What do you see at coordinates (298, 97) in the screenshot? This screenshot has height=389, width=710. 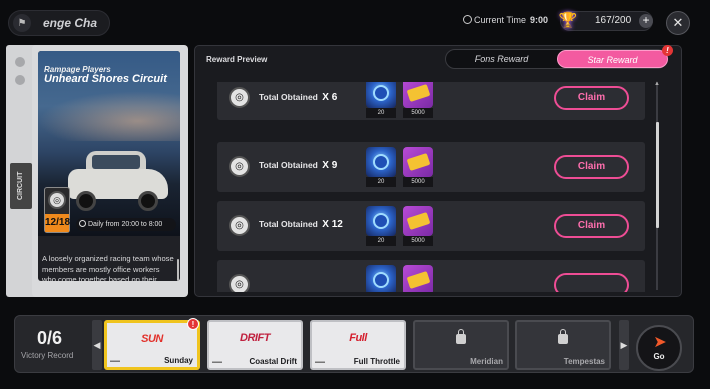 I see `reward-label: Total Obtained X 6` at bounding box center [298, 97].